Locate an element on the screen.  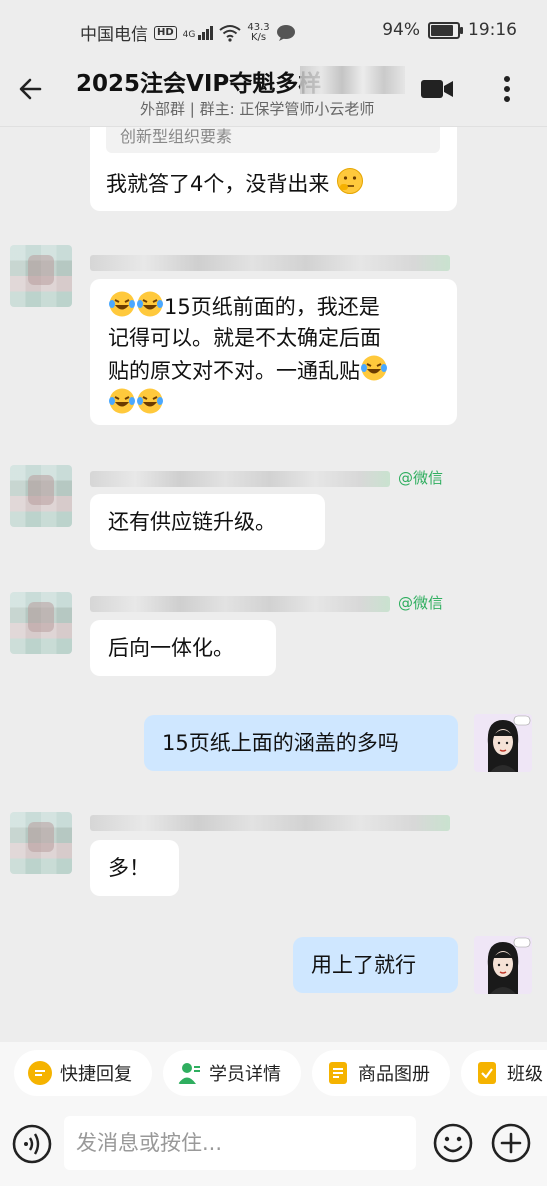
status-bar: 中国电信 HD 4G 43.3 K/s 94% 19:16 is located at coordinates (273, 30).